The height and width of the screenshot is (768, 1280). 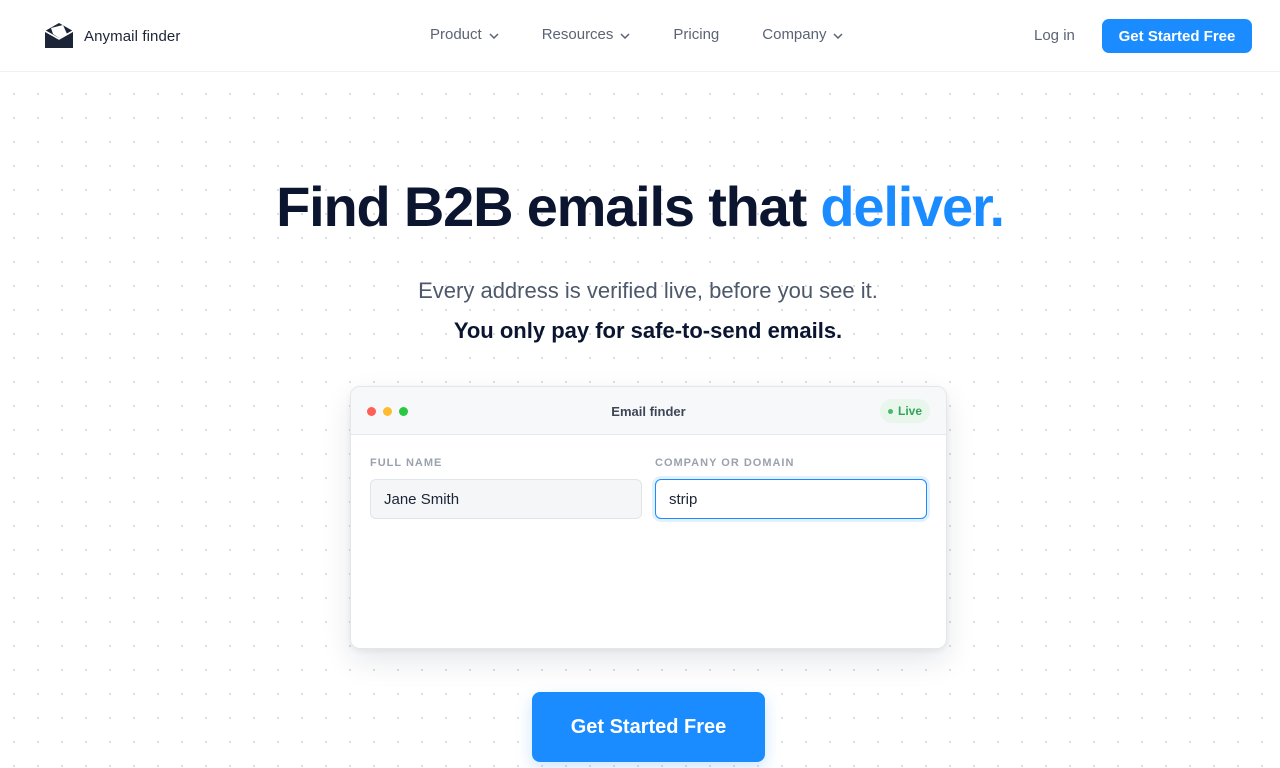 What do you see at coordinates (648, 727) in the screenshot?
I see `hero-get-started-button: Get Started Free` at bounding box center [648, 727].